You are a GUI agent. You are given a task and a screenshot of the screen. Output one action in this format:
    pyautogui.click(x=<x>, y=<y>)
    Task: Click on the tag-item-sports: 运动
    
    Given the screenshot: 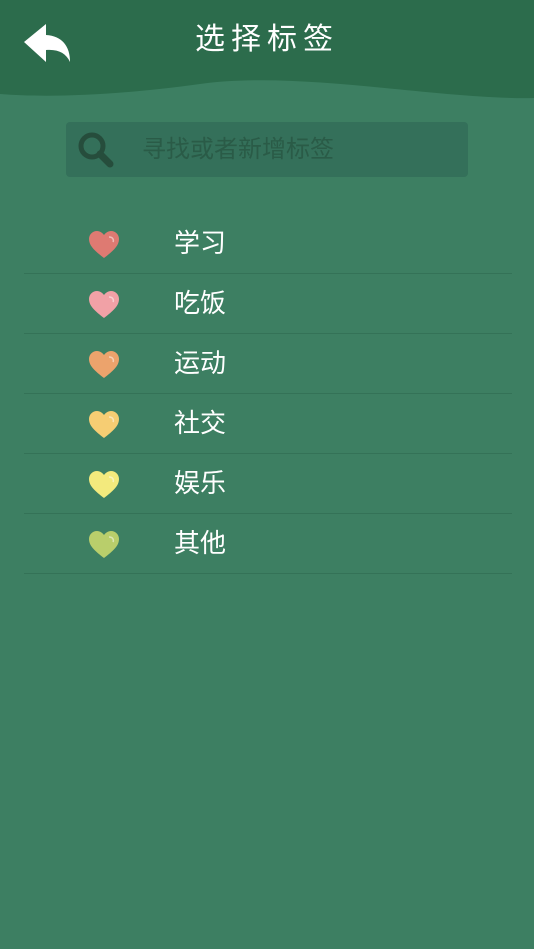 What is the action you would take?
    pyautogui.click(x=268, y=364)
    